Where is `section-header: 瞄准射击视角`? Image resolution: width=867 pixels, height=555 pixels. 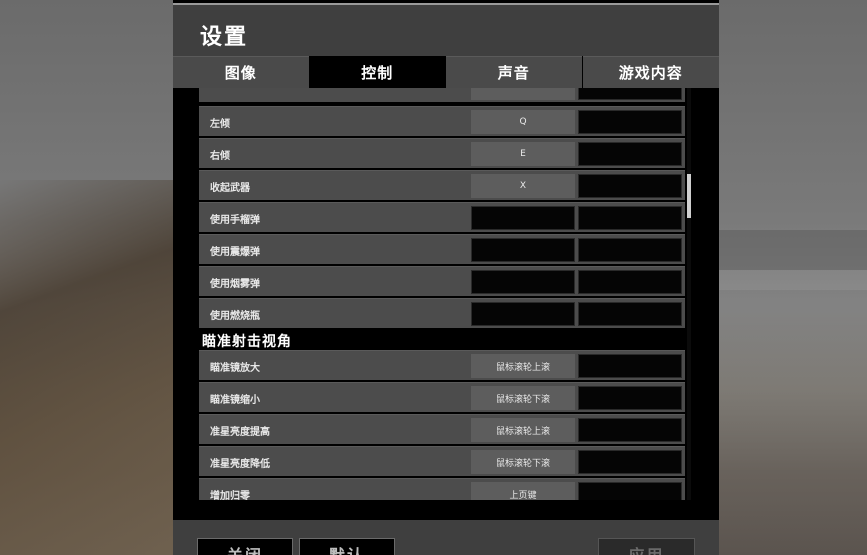 section-header: 瞄准射击视角 is located at coordinates (247, 342).